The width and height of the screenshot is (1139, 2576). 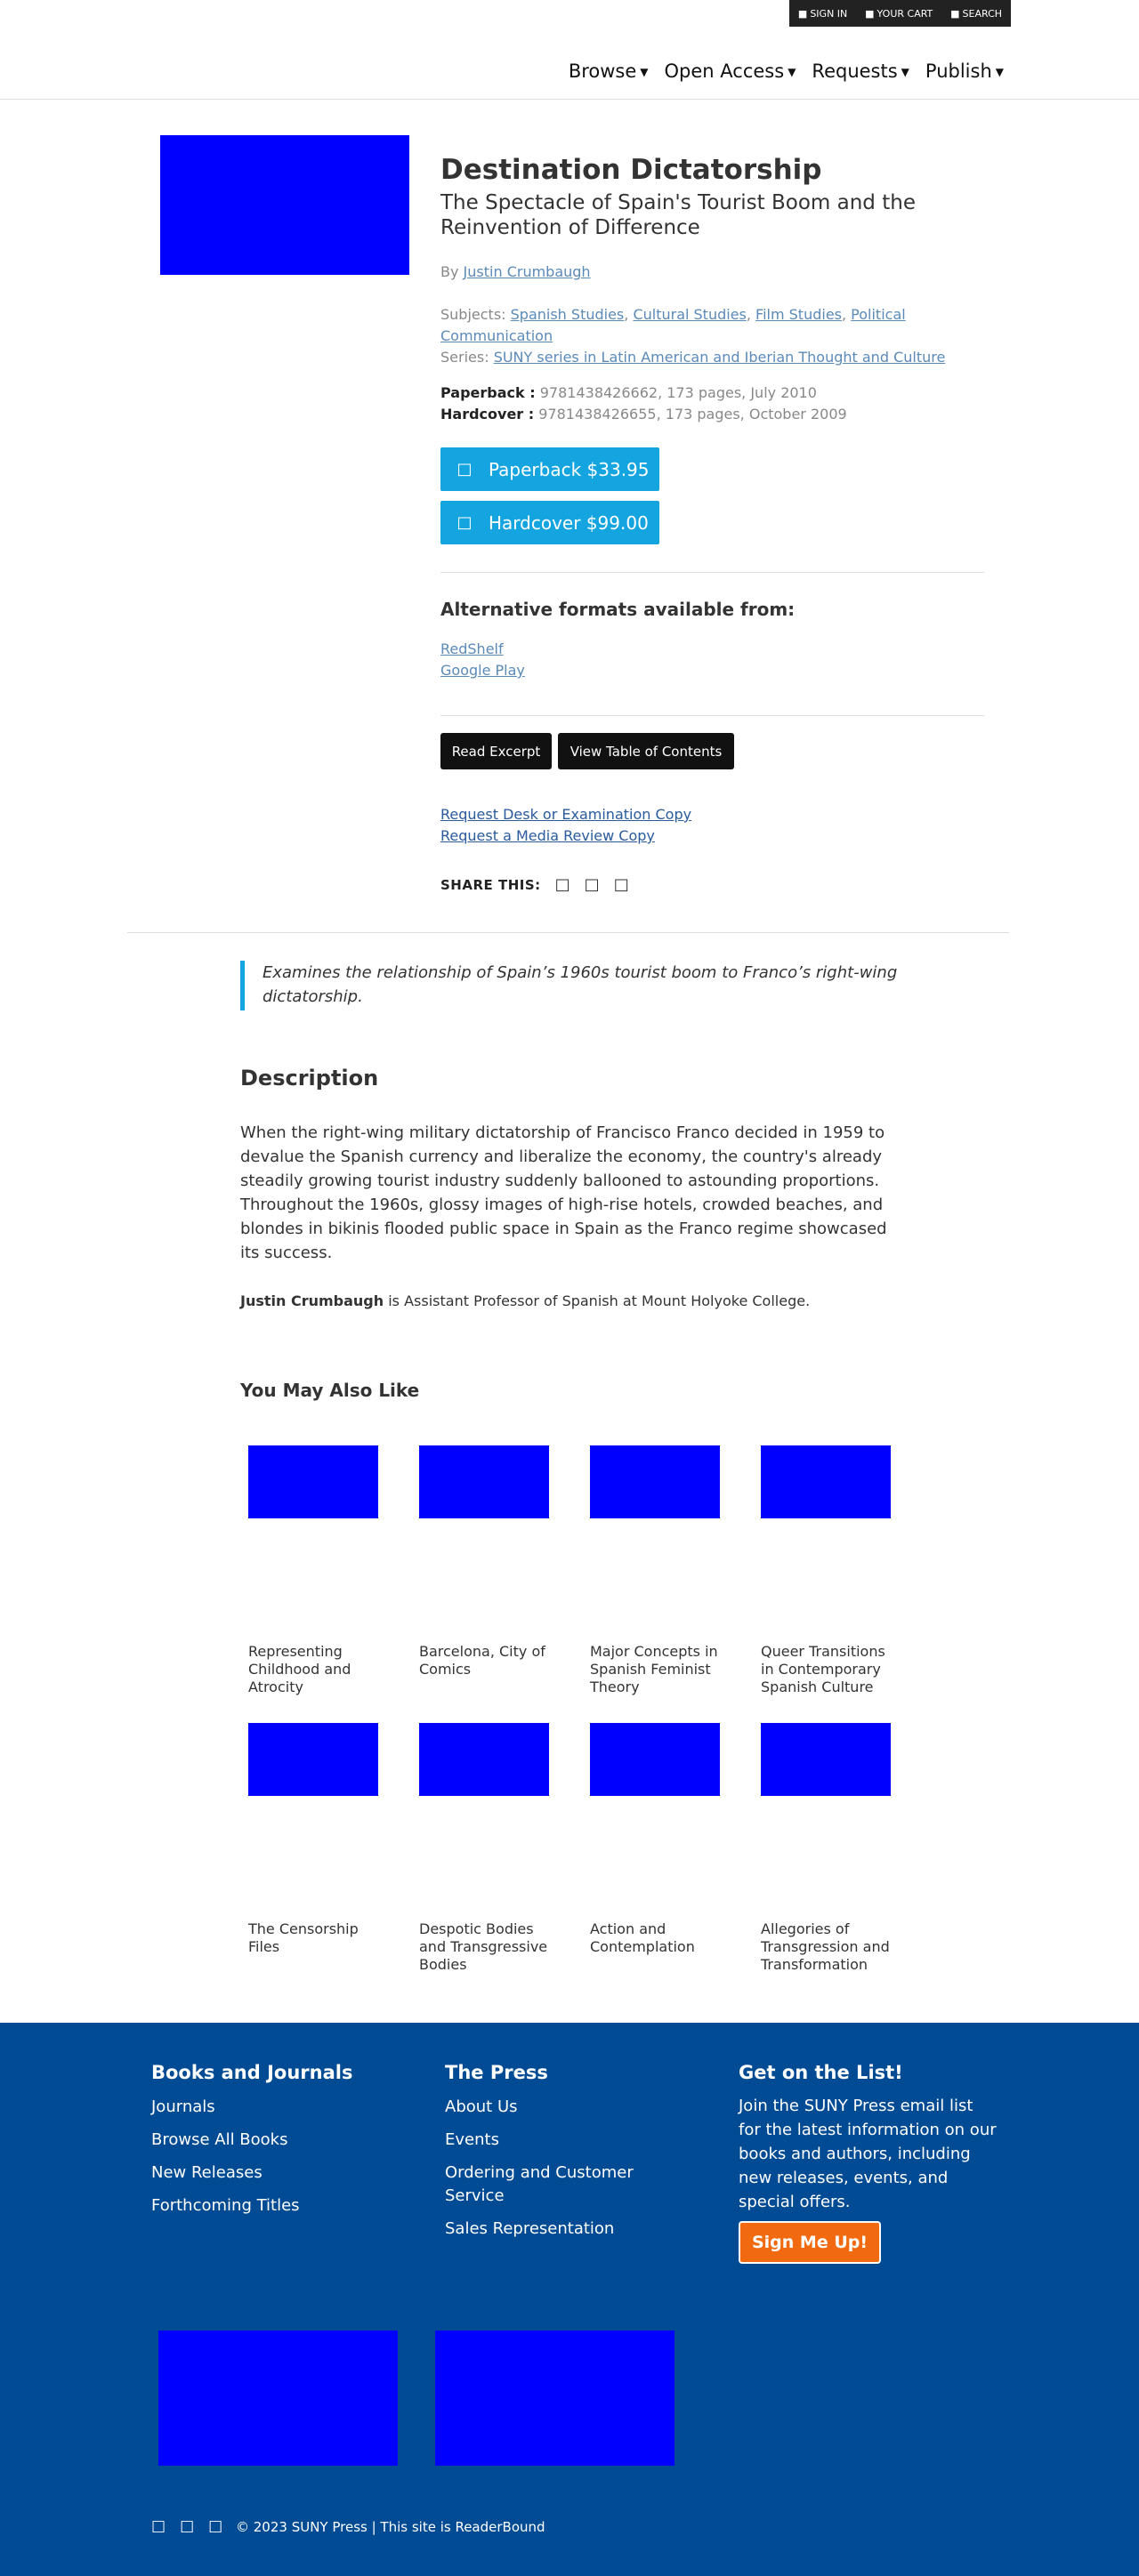 What do you see at coordinates (487, 414) in the screenshot?
I see `format-label: Hardcover :` at bounding box center [487, 414].